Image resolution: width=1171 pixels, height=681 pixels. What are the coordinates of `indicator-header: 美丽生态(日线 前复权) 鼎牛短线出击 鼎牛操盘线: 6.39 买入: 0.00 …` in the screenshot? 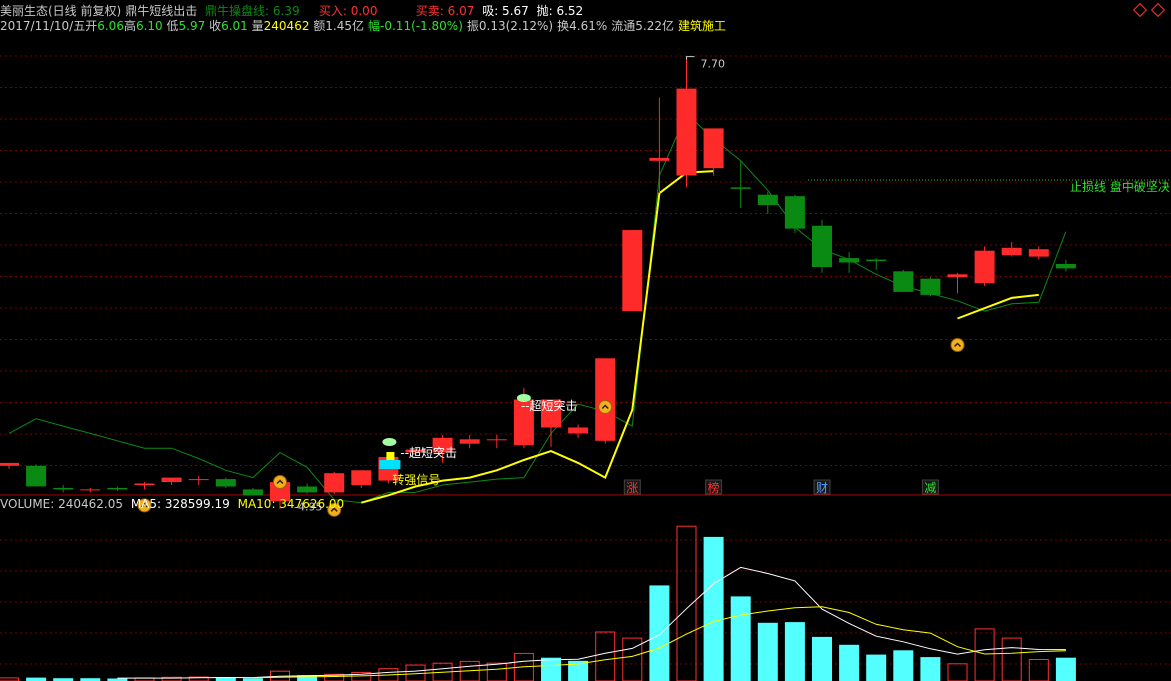 It's located at (293, 11).